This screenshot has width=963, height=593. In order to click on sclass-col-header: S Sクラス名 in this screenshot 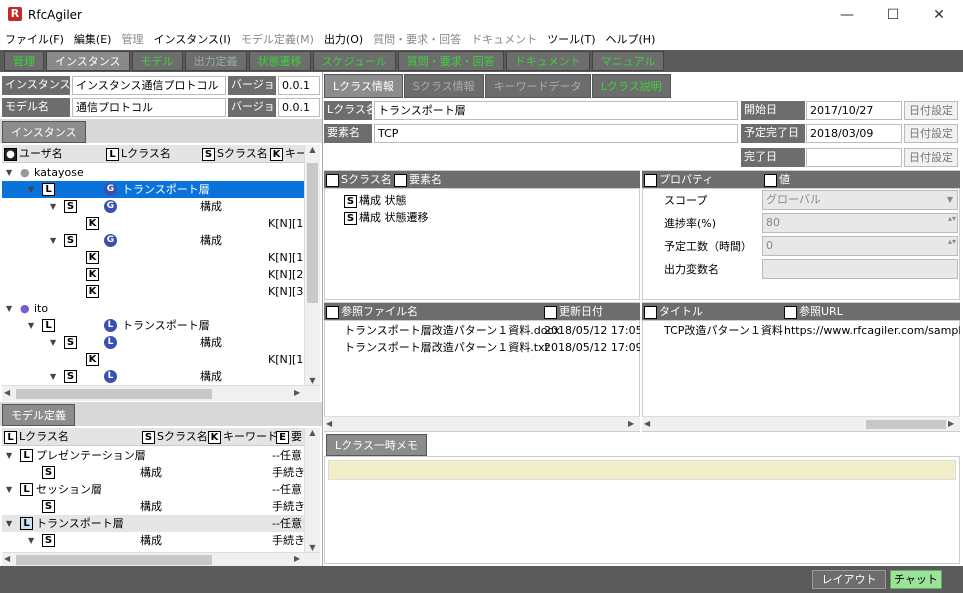, I will do `click(359, 179)`.